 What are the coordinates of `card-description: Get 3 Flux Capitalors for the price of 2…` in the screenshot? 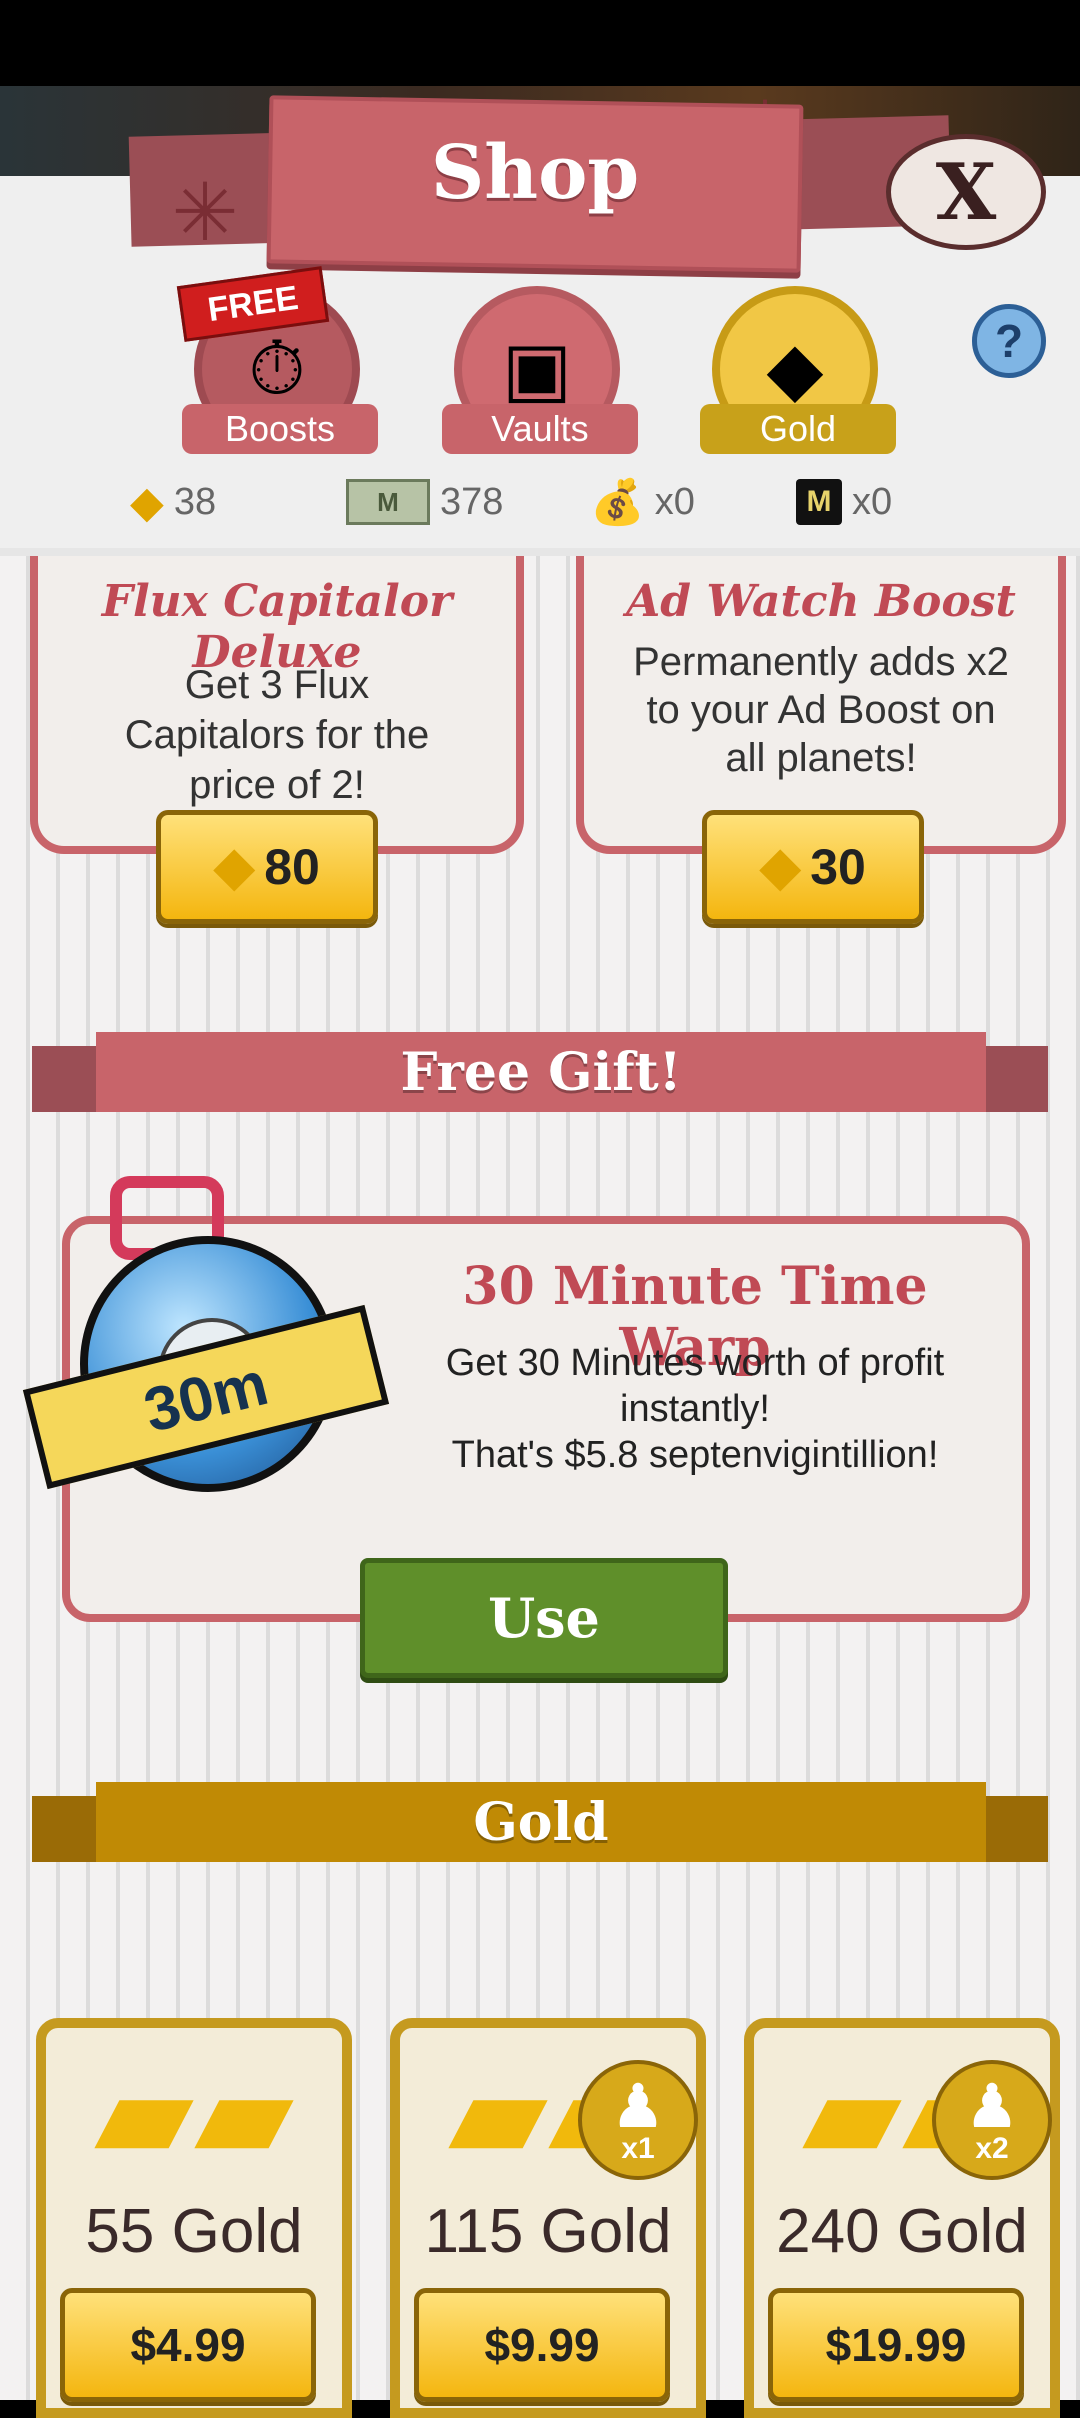 It's located at (277, 735).